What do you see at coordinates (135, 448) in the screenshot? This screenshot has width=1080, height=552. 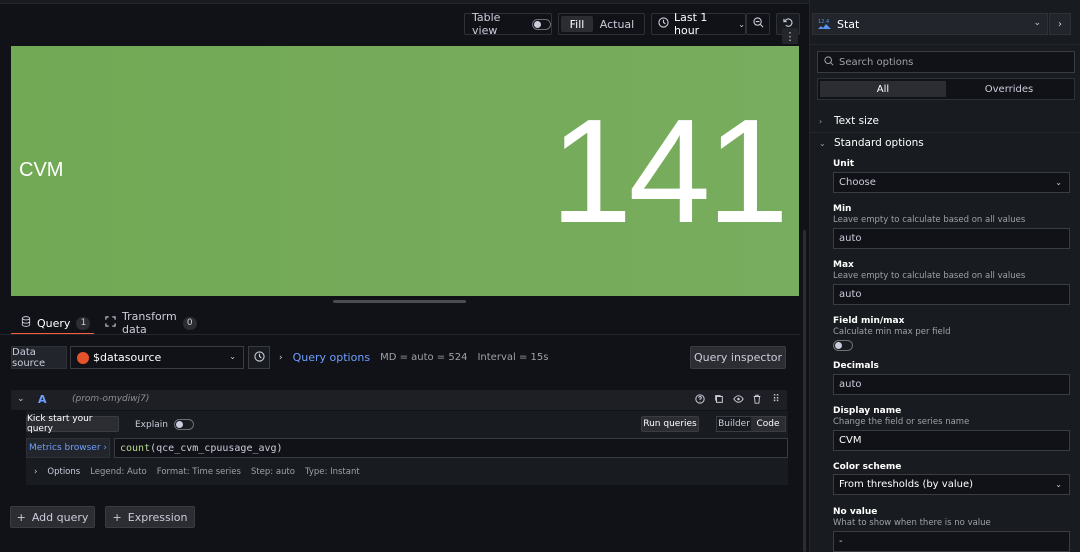 I see `query-function: count` at bounding box center [135, 448].